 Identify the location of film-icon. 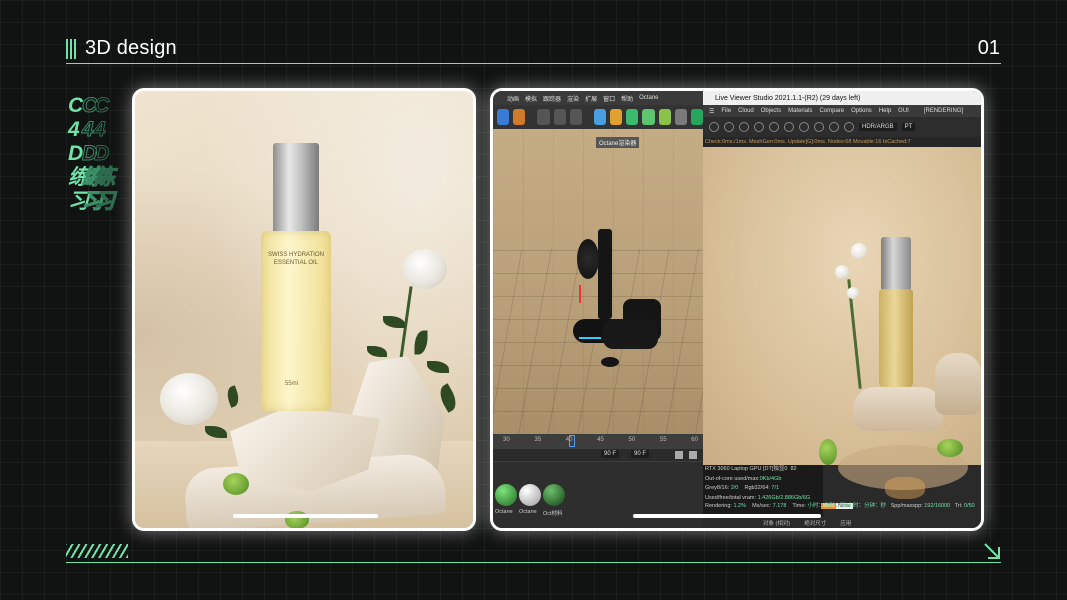
(849, 127).